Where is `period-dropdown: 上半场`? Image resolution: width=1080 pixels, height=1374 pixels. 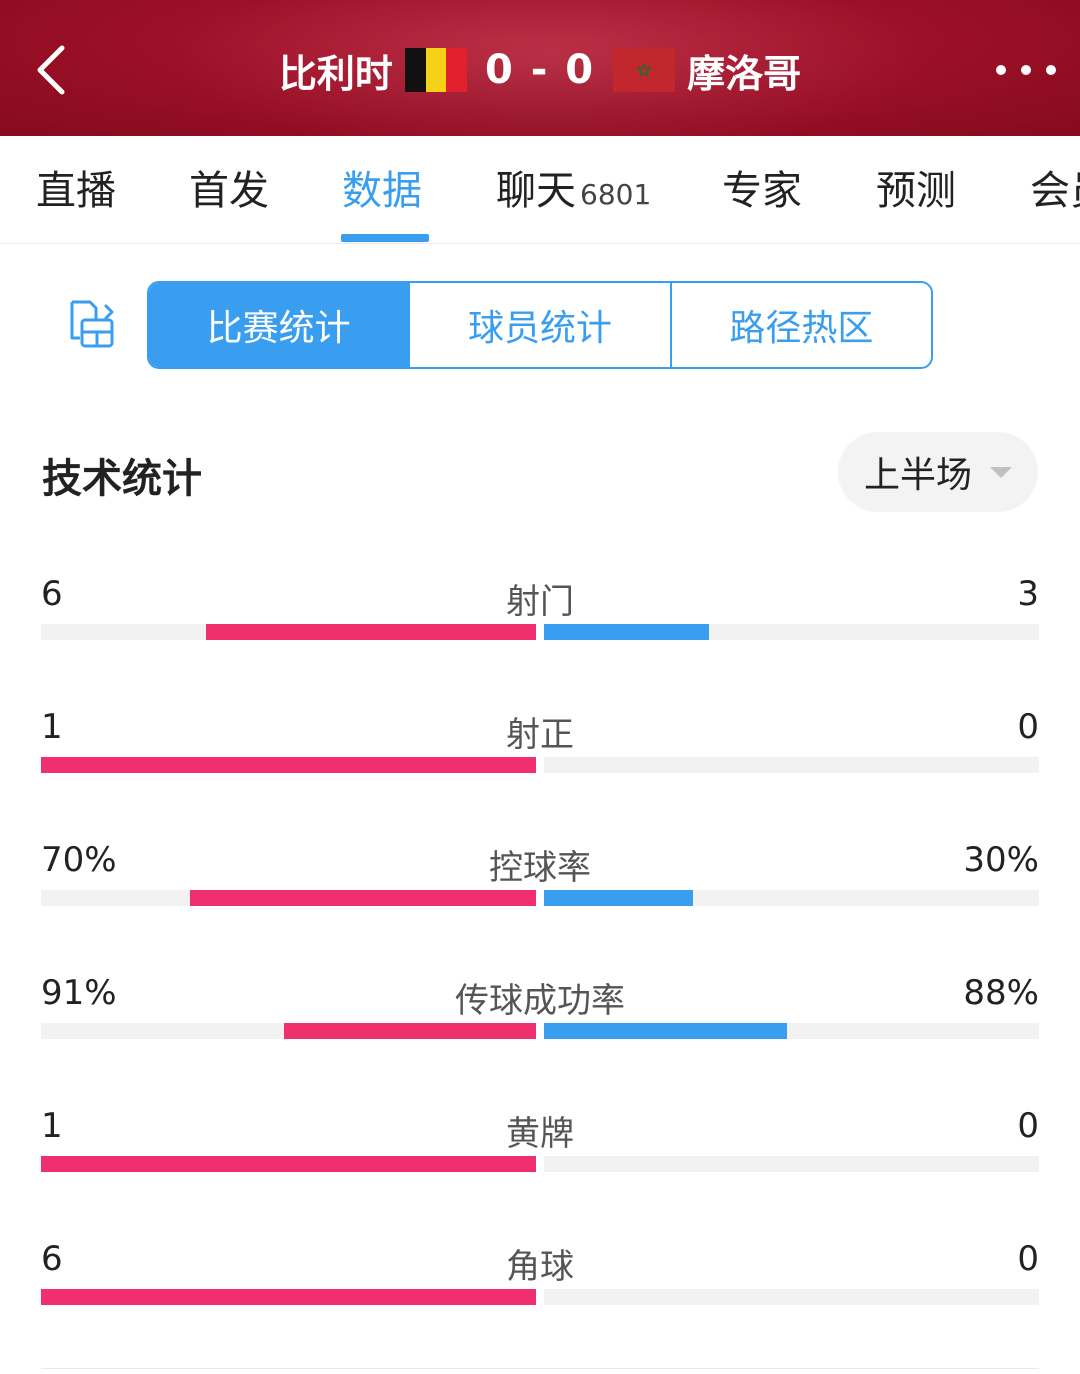
period-dropdown: 上半场 is located at coordinates (938, 472).